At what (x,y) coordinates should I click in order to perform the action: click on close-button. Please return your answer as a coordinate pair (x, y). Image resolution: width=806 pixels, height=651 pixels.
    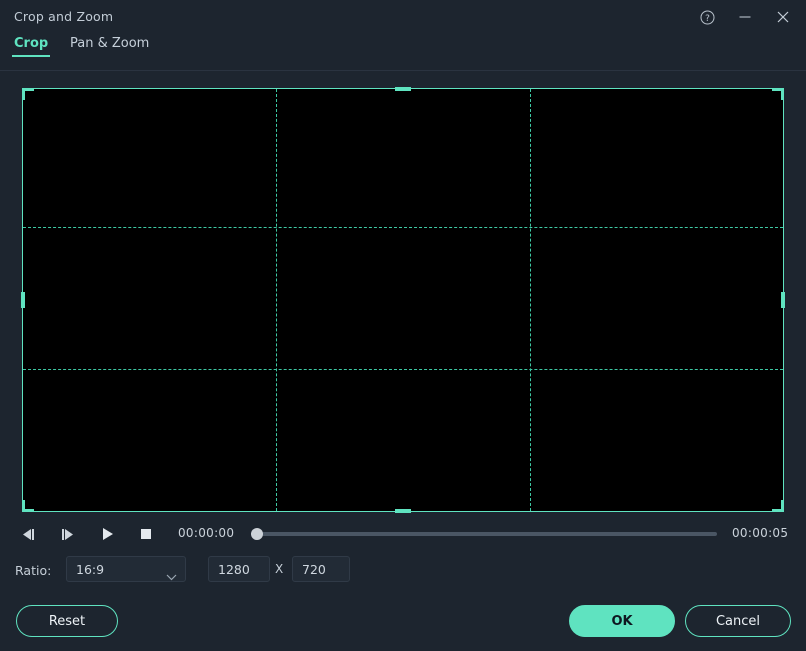
    Looking at the image, I should click on (783, 17).